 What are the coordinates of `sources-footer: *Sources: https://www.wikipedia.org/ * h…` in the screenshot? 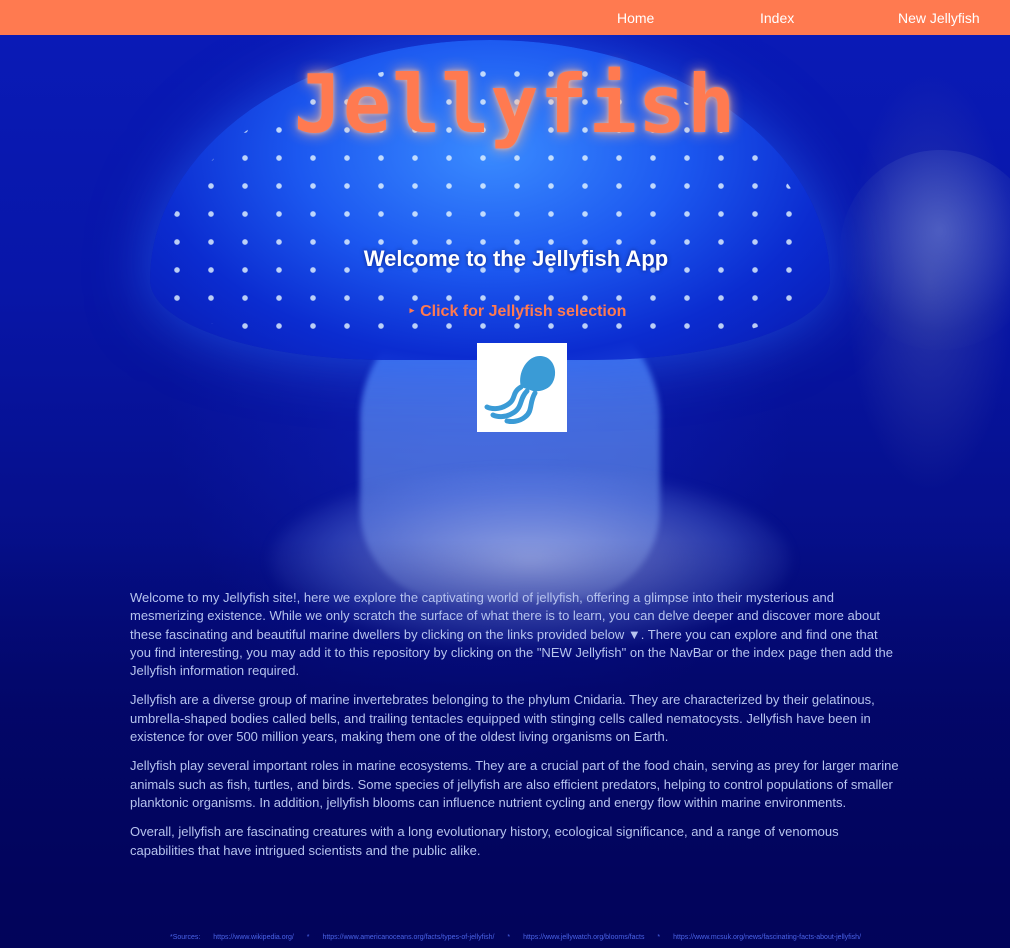 It's located at (505, 937).